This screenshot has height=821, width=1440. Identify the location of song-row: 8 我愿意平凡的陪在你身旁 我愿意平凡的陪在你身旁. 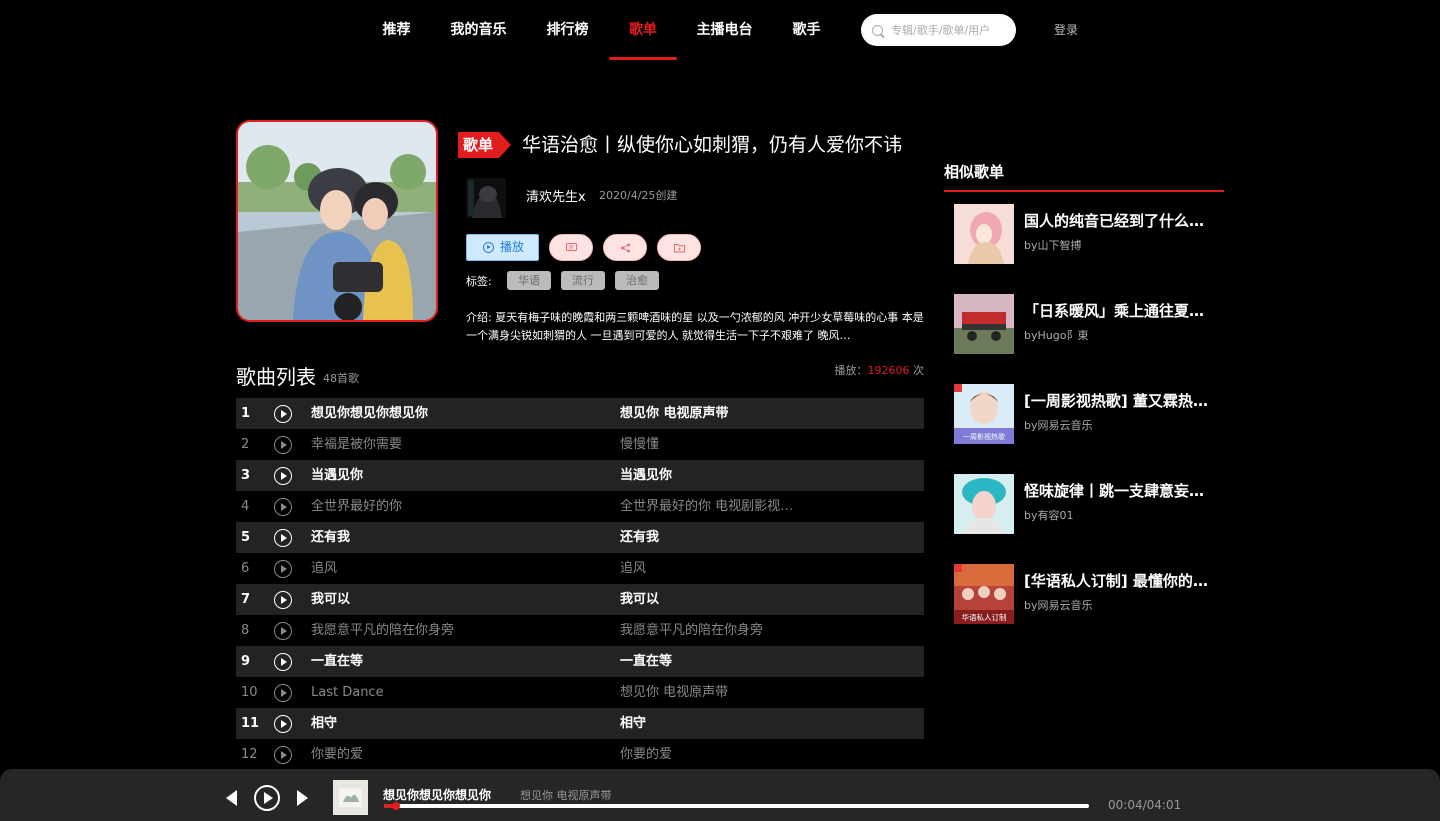
(580, 630).